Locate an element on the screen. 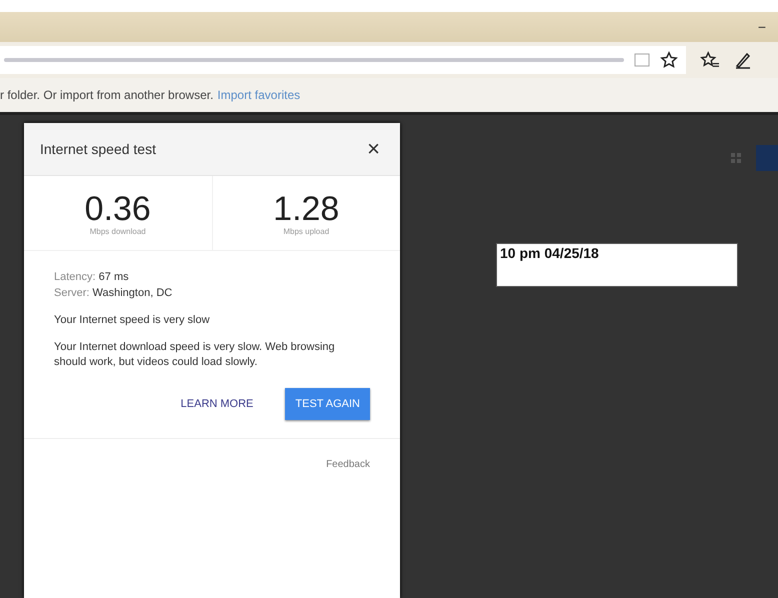 The image size is (778, 598). pen-icon is located at coordinates (743, 60).